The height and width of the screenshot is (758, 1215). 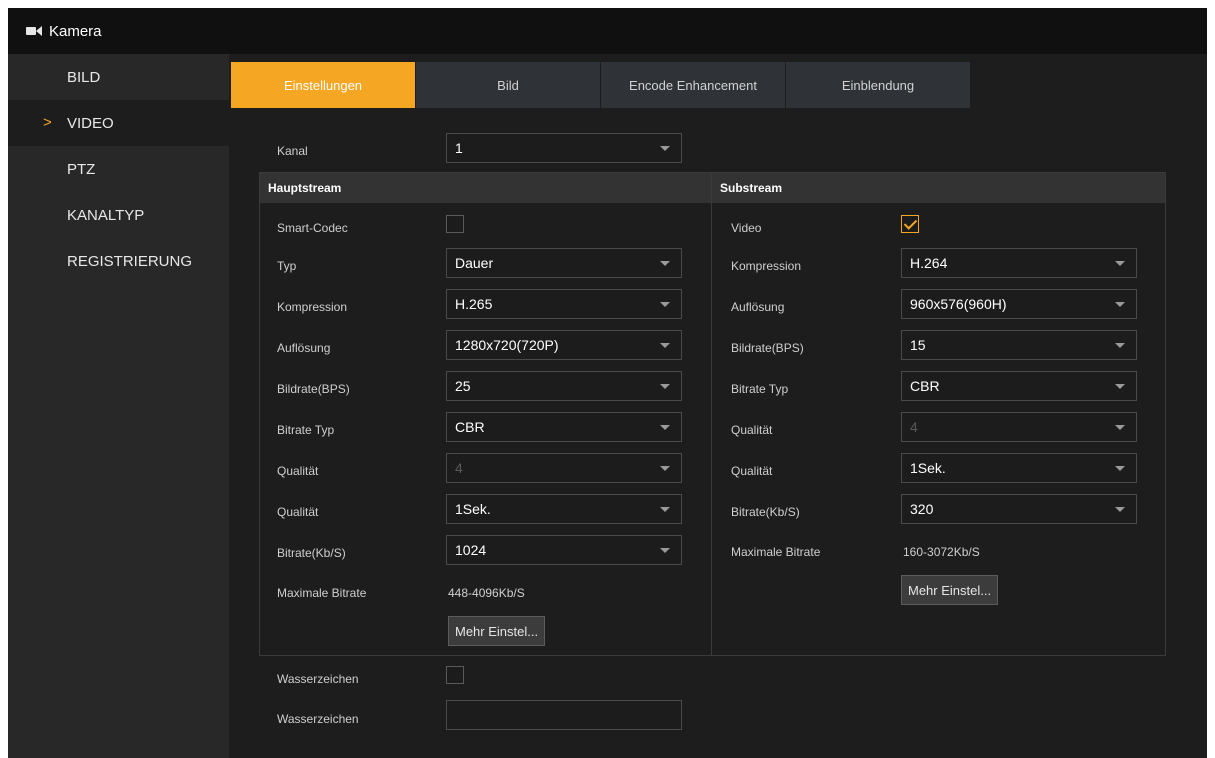 I want to click on bitrate-type-value: CBR, so click(x=470, y=427).